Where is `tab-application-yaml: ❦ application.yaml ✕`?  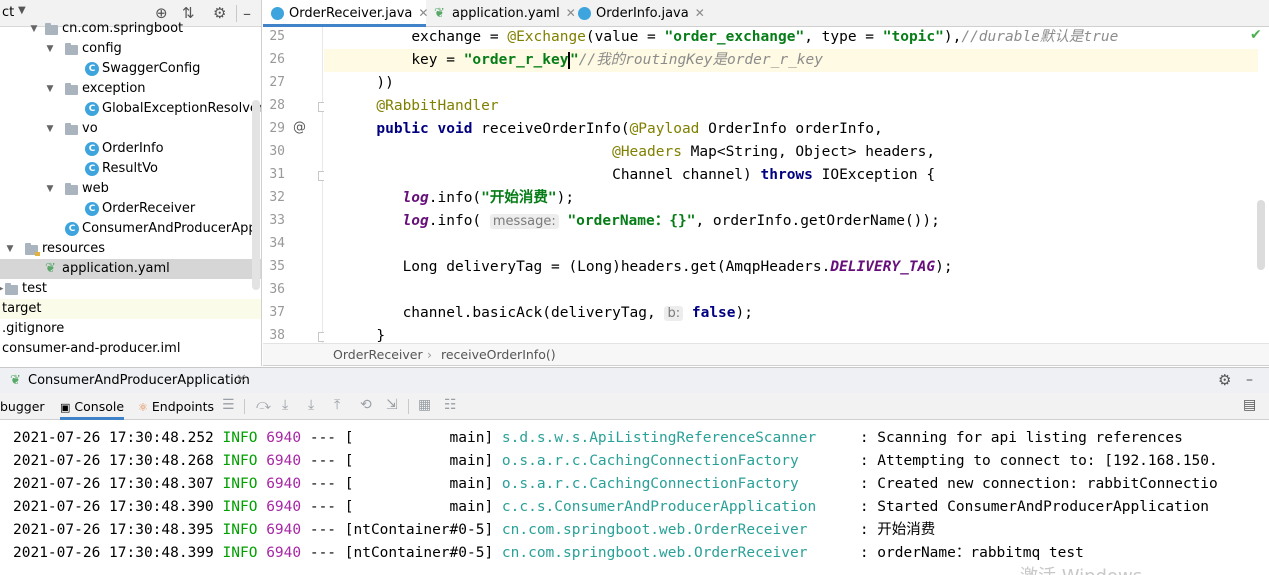 tab-application-yaml: ❦ application.yaml ✕ is located at coordinates (501, 13).